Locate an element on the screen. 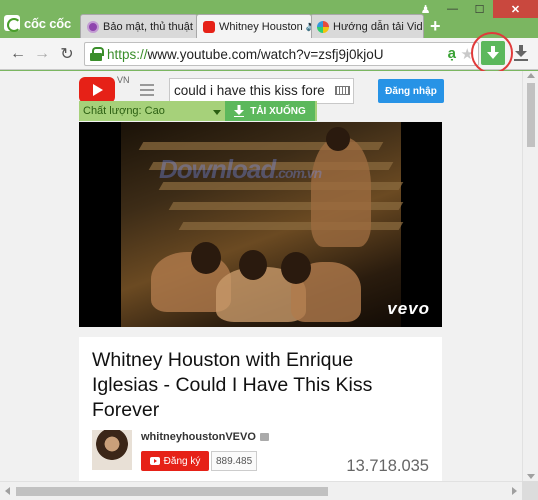  scroll-down-icon is located at coordinates (531, 476).